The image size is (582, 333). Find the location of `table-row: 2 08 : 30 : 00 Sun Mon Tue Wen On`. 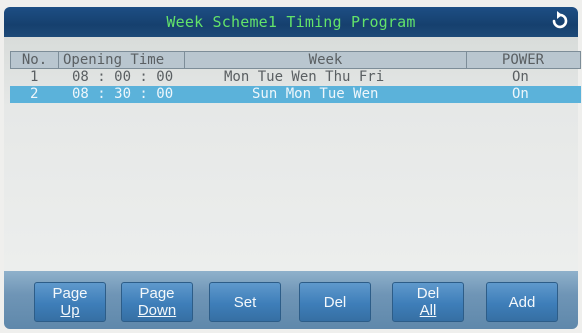

table-row: 2 08 : 30 : 00 Sun Mon Tue Wen On is located at coordinates (295, 94).